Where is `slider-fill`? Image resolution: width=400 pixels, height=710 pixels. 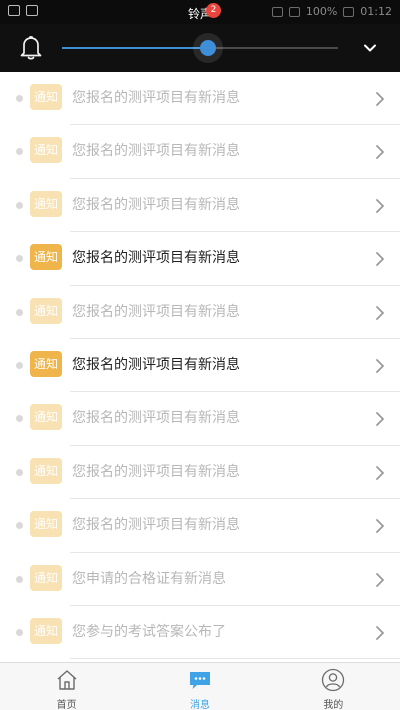
slider-fill is located at coordinates (135, 48).